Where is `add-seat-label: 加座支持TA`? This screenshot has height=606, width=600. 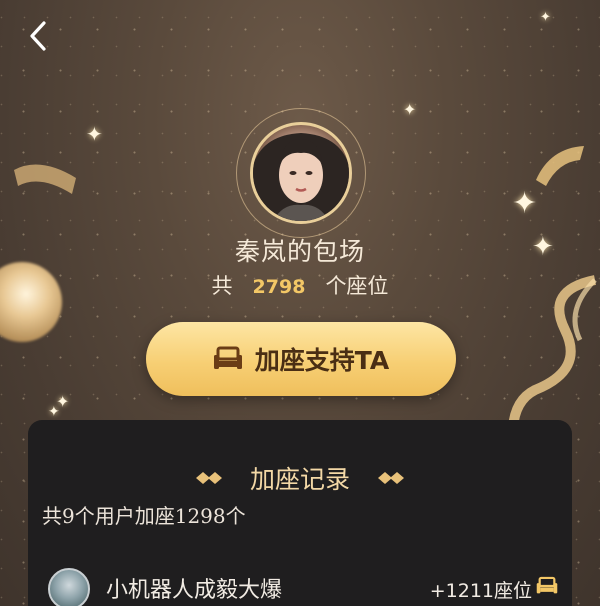
add-seat-label: 加座支持TA is located at coordinates (322, 360).